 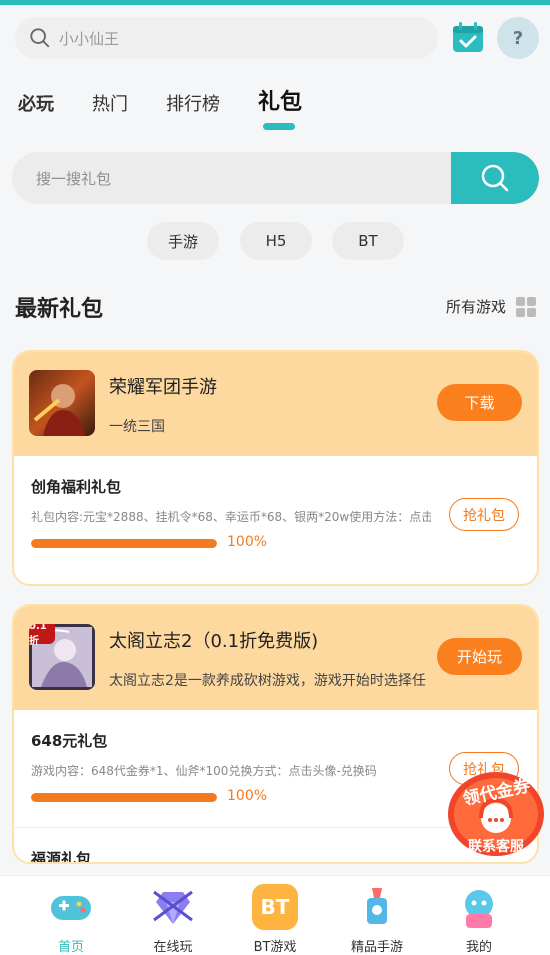 What do you see at coordinates (496, 847) in the screenshot?
I see `badge-bottom-text: 联系客服` at bounding box center [496, 847].